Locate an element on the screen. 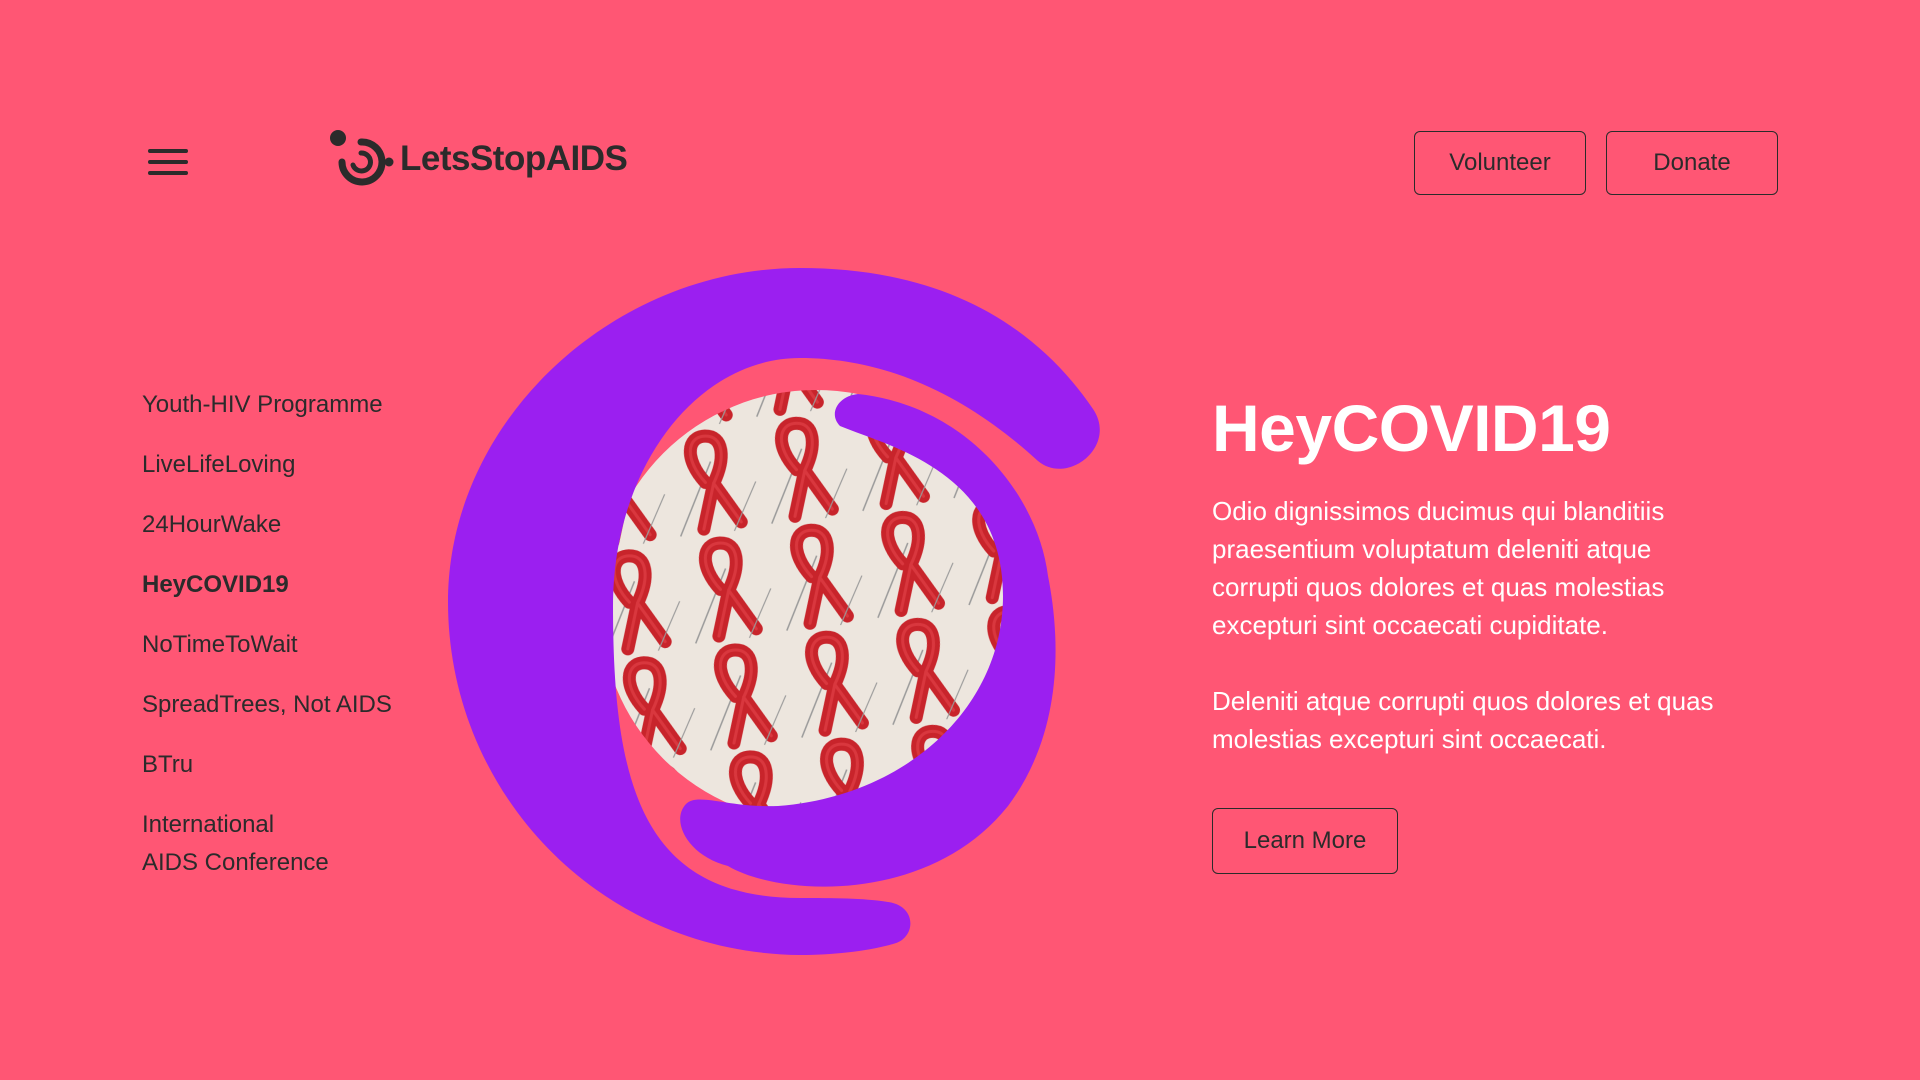 This screenshot has height=1080, width=1920. program-title: HeyCOVID19 is located at coordinates (1411, 428).